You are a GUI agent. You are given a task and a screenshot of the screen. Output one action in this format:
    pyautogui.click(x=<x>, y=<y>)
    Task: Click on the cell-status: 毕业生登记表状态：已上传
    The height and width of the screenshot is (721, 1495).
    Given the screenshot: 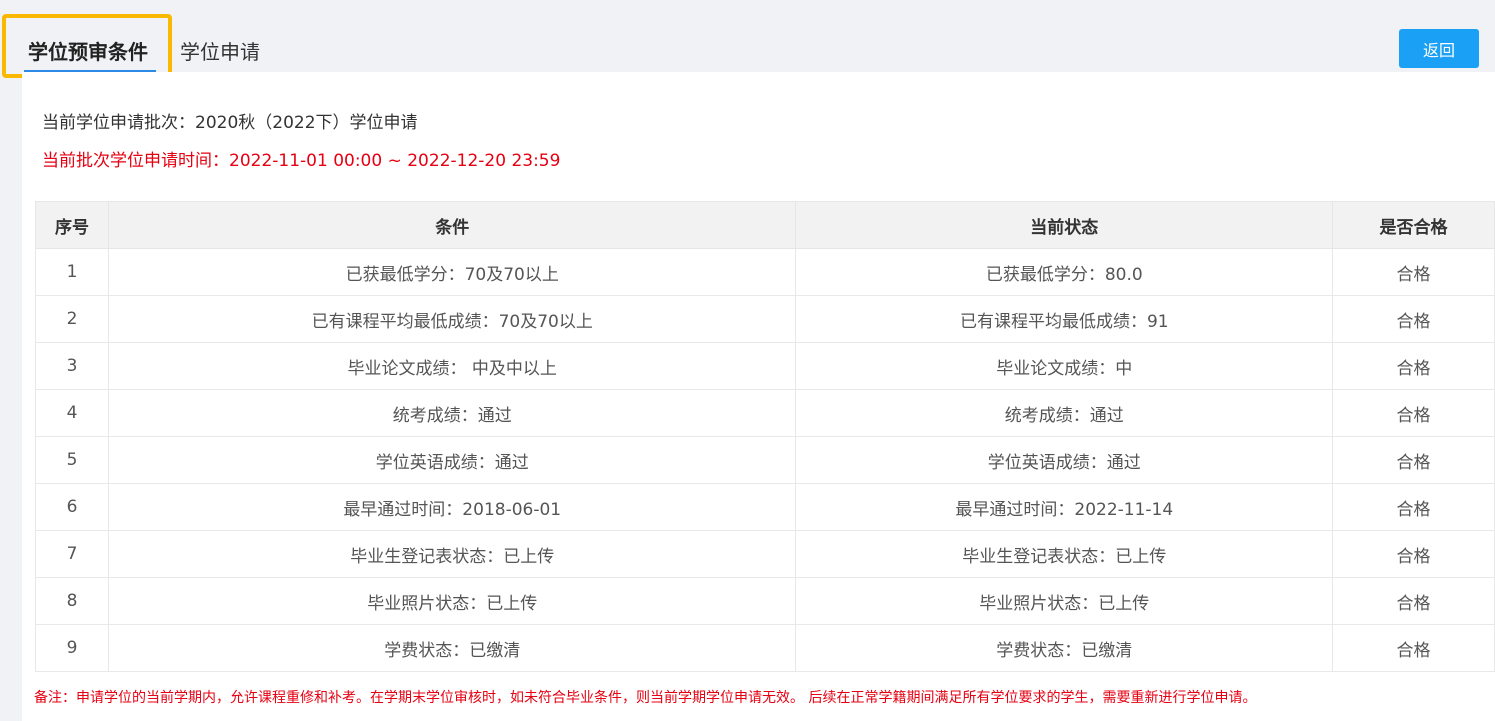 What is the action you would take?
    pyautogui.click(x=1064, y=554)
    